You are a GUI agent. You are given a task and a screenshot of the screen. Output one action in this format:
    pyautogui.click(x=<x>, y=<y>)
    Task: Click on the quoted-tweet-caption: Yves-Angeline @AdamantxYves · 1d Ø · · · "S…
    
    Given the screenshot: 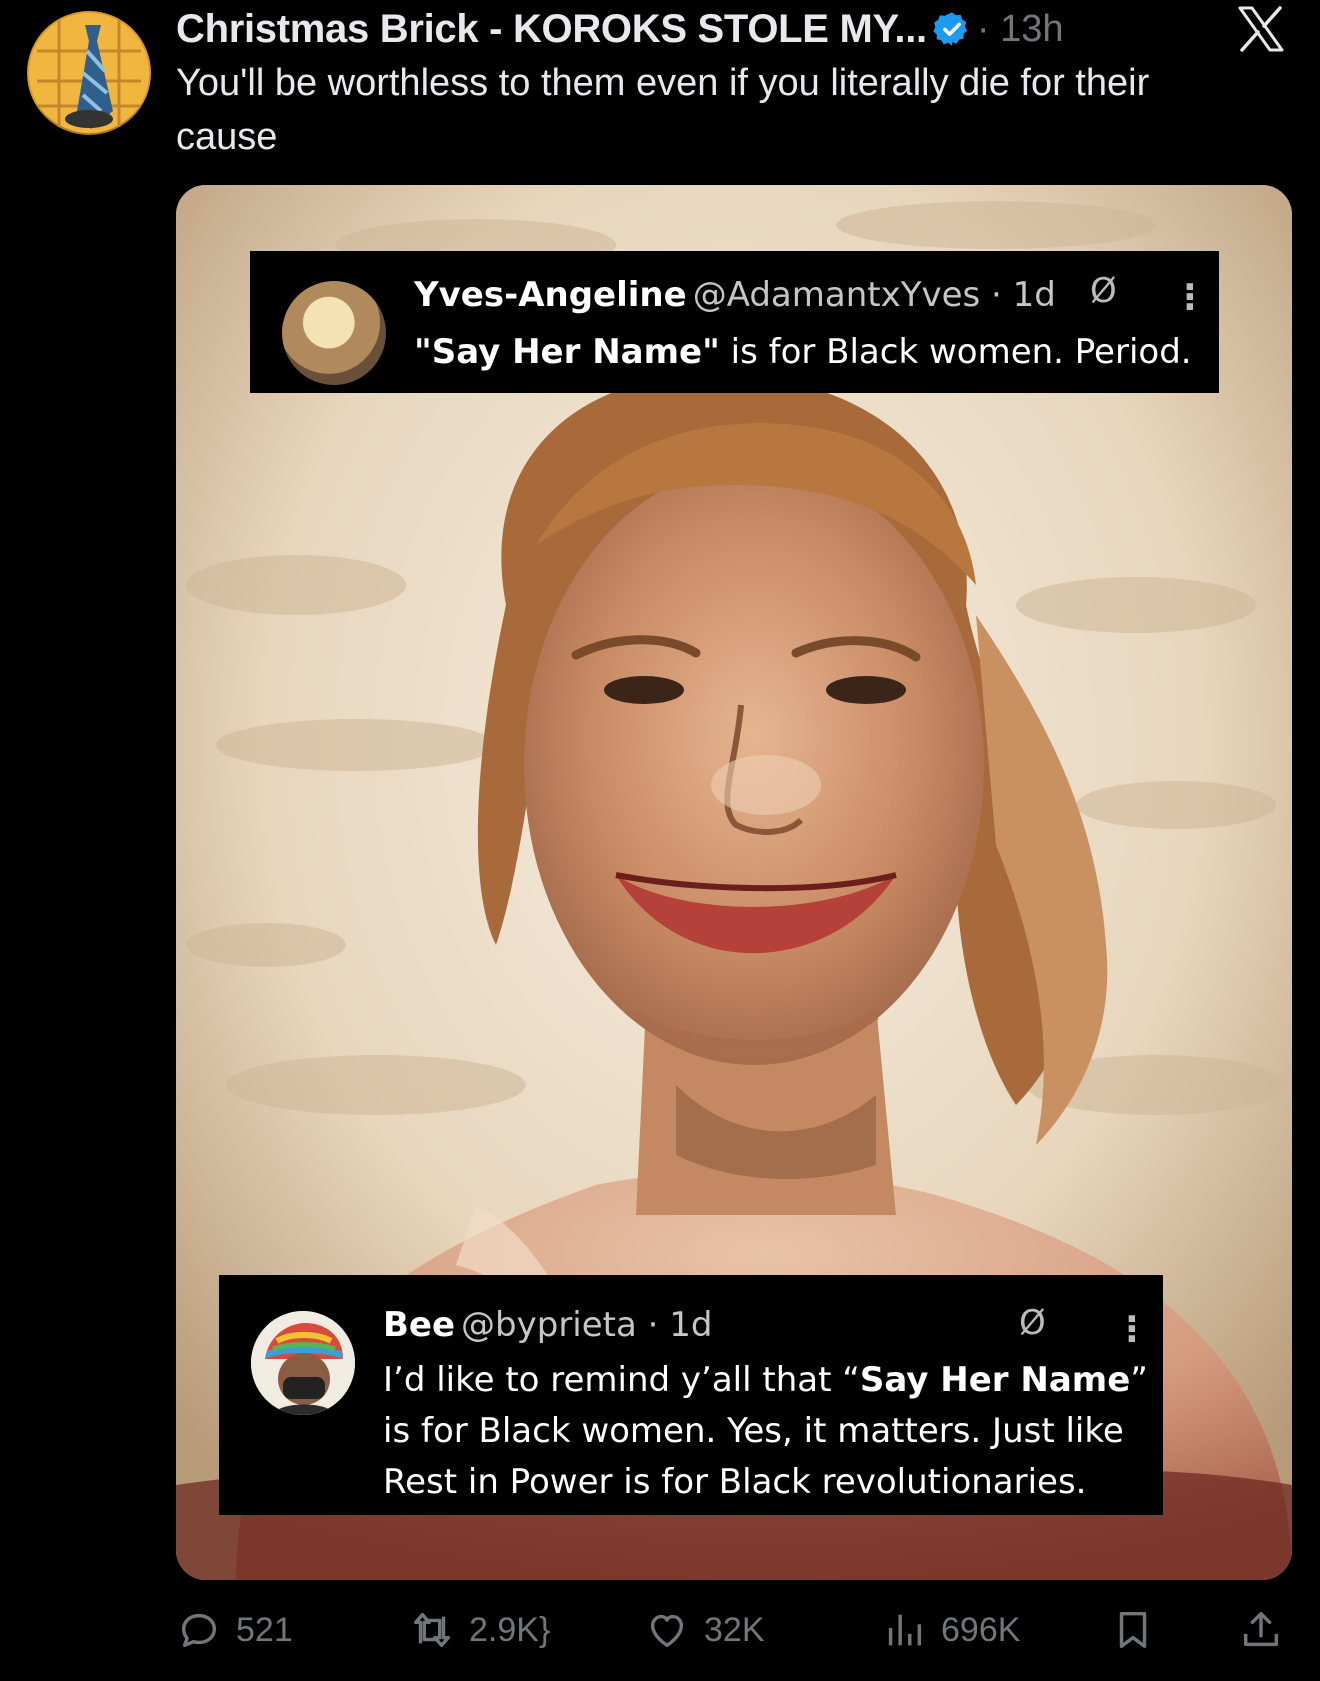 What is the action you would take?
    pyautogui.click(x=734, y=322)
    